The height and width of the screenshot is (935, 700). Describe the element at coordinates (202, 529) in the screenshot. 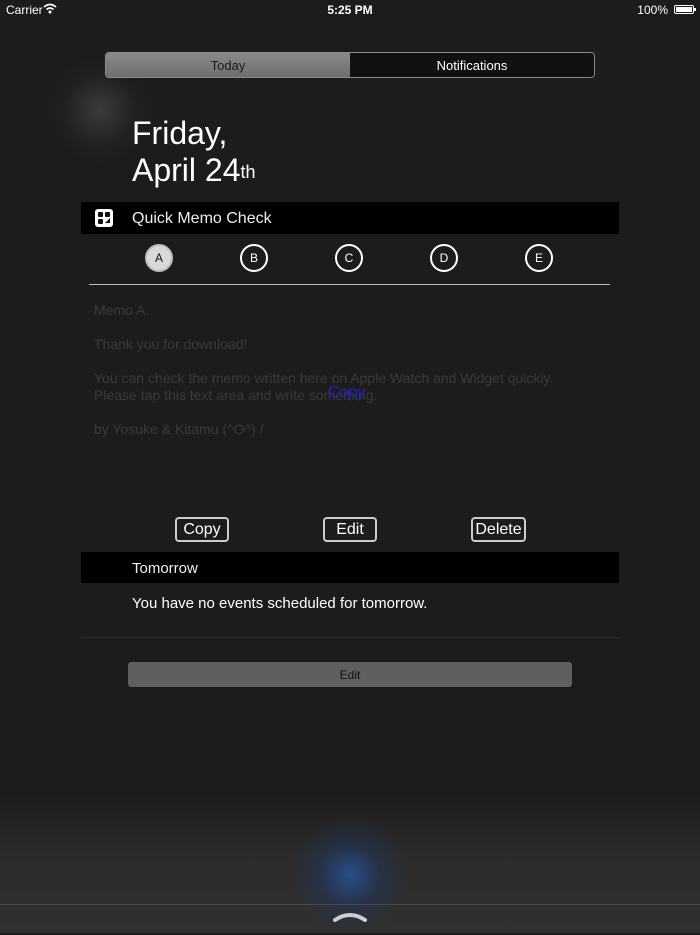

I see `copy-button: Copy` at that location.